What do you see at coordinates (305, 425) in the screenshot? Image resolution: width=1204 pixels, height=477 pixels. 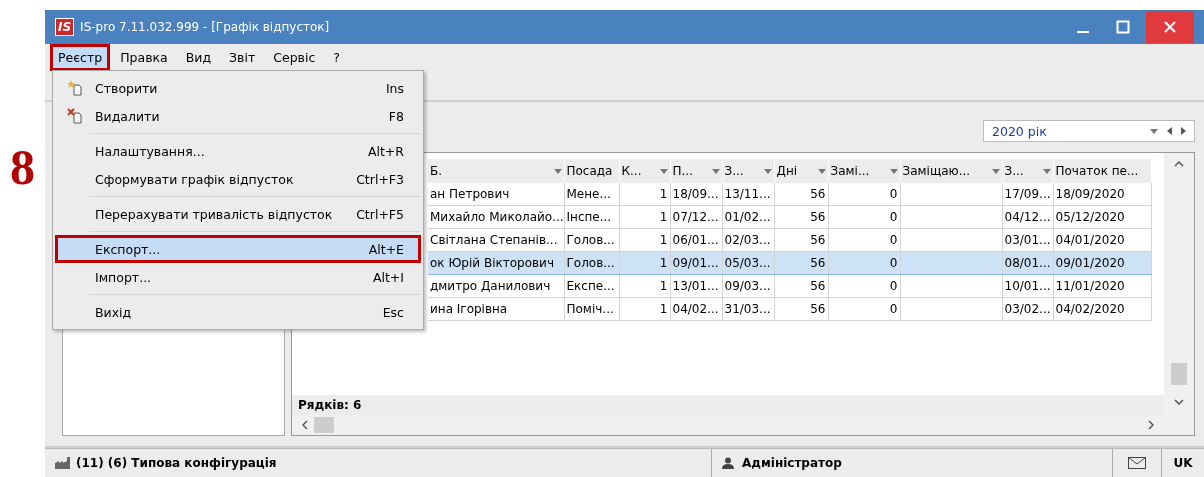 I see `scroll-left-icon` at bounding box center [305, 425].